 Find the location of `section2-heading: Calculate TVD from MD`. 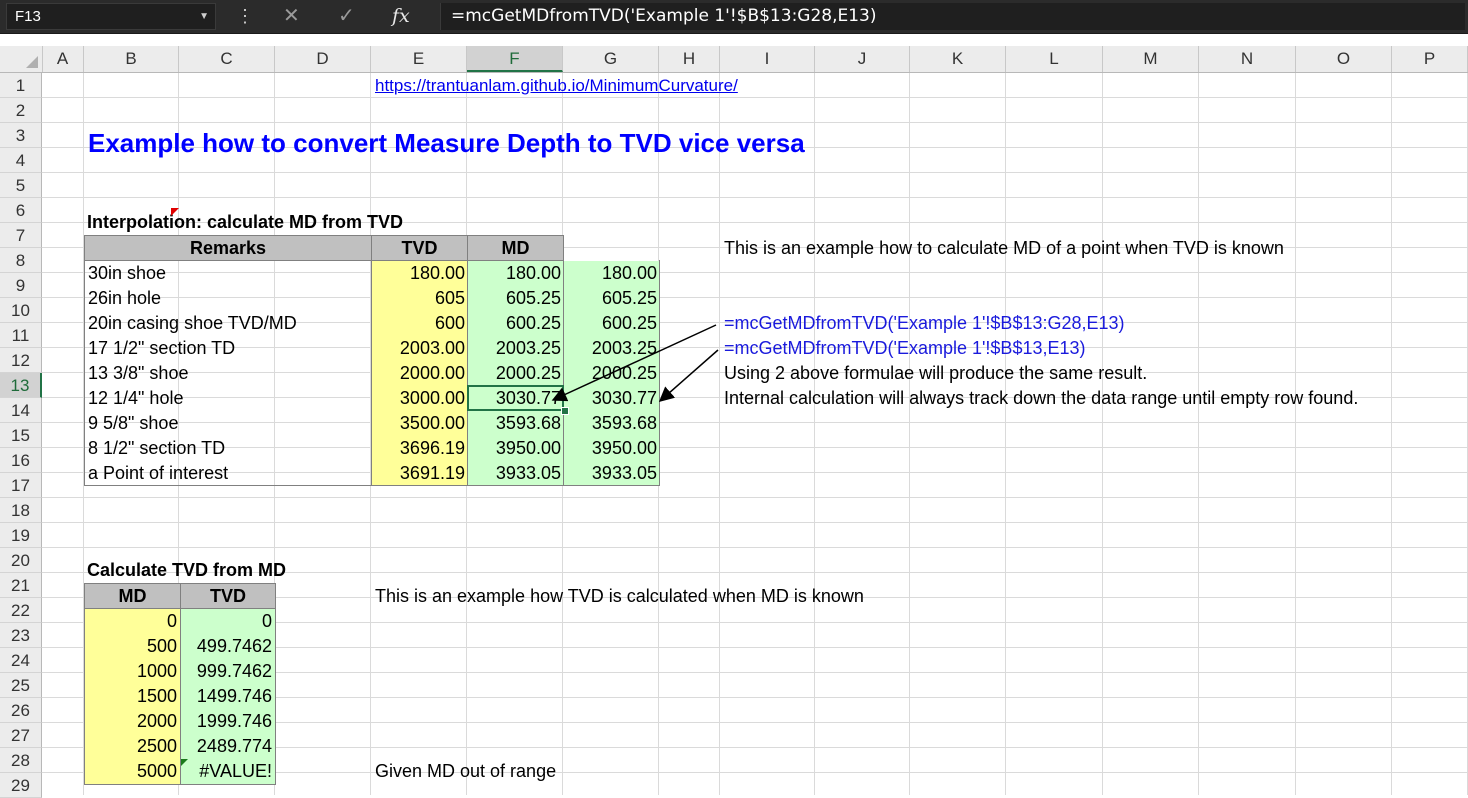

section2-heading: Calculate TVD from MD is located at coordinates (187, 570).